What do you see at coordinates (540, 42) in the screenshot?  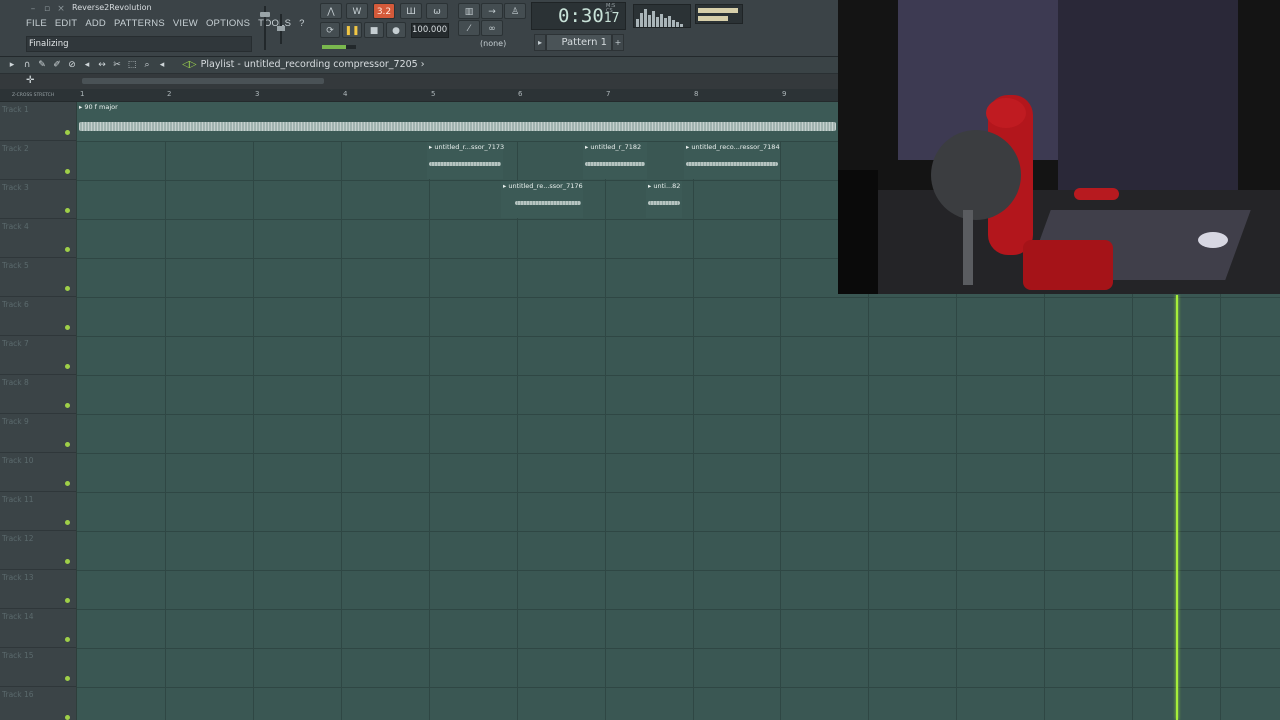 I see `pattern-prev-button: ▸` at bounding box center [540, 42].